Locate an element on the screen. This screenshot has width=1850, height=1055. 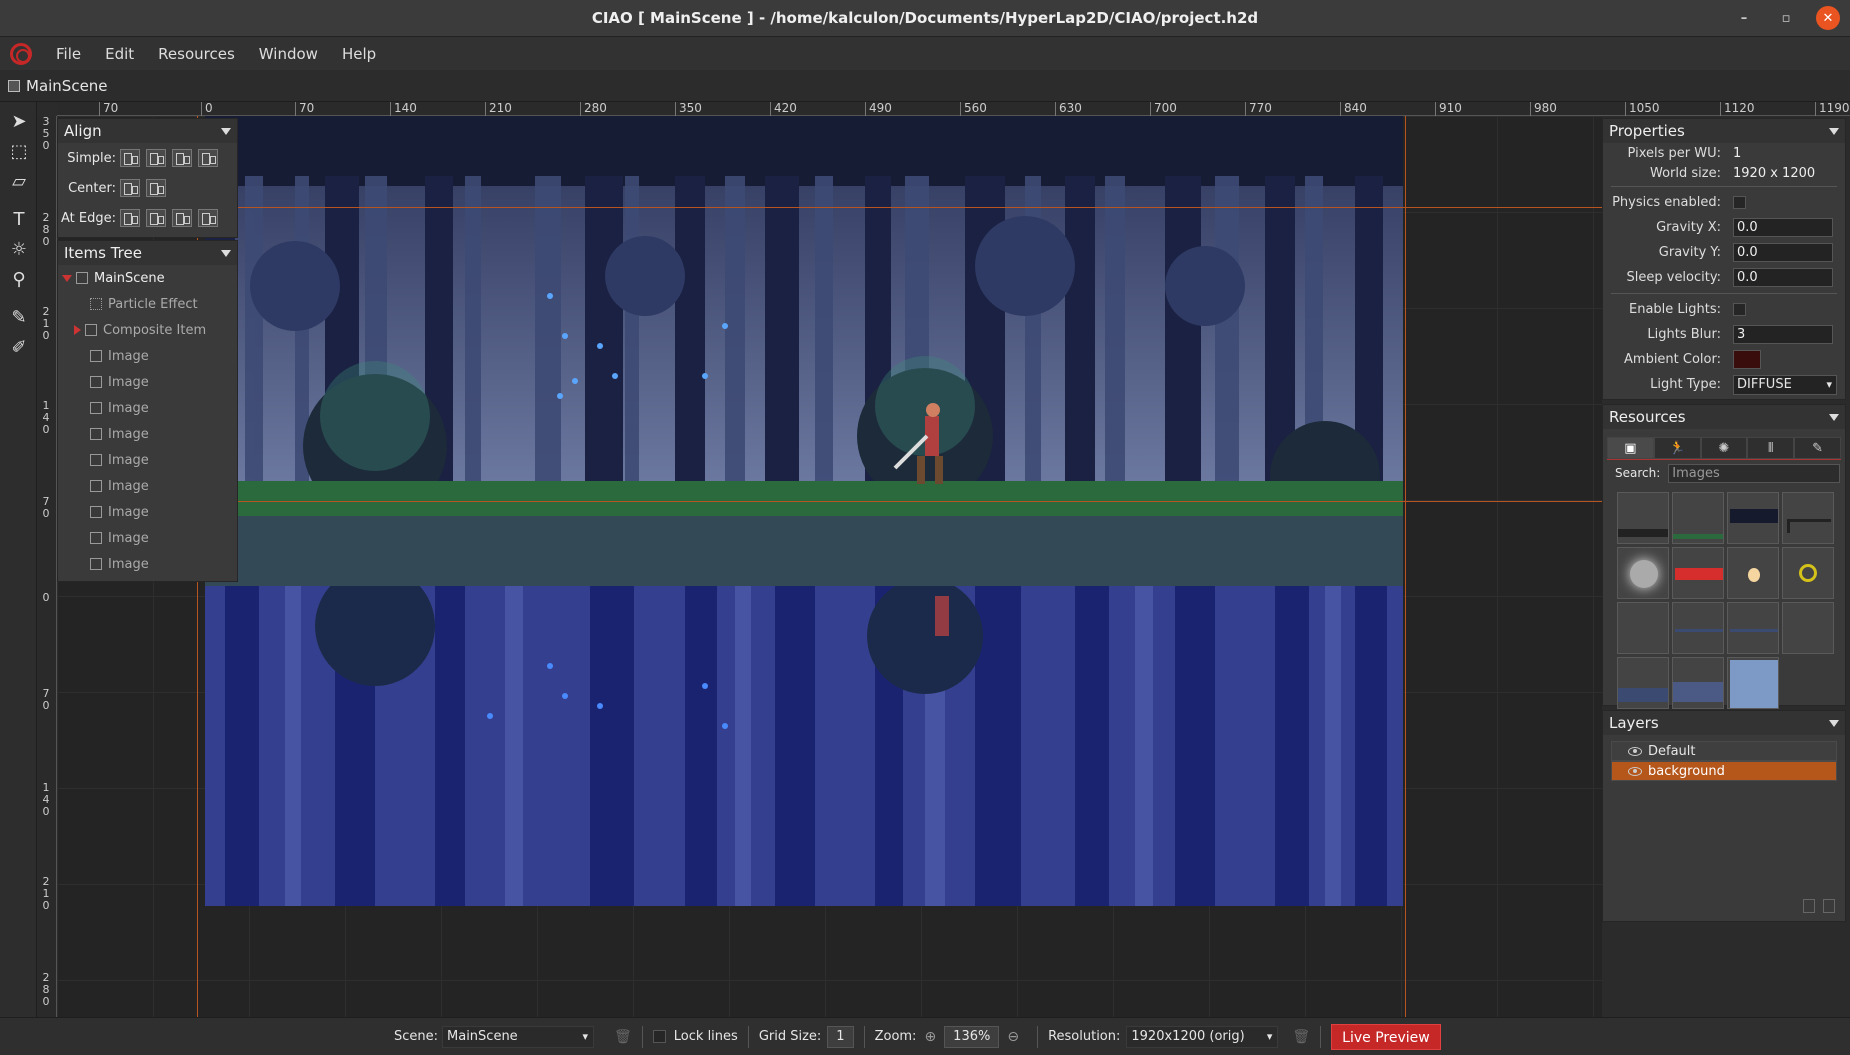
minimize-button: – is located at coordinates (1744, 18).